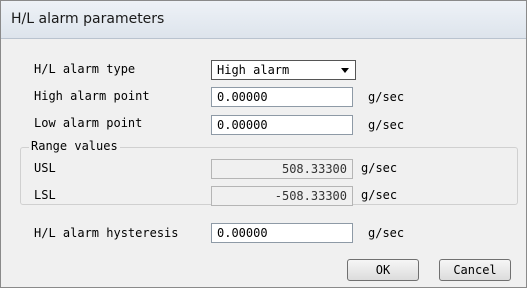 This screenshot has width=527, height=288. Describe the element at coordinates (282, 169) in the screenshot. I see `usl-value-field: 508.33300` at that location.